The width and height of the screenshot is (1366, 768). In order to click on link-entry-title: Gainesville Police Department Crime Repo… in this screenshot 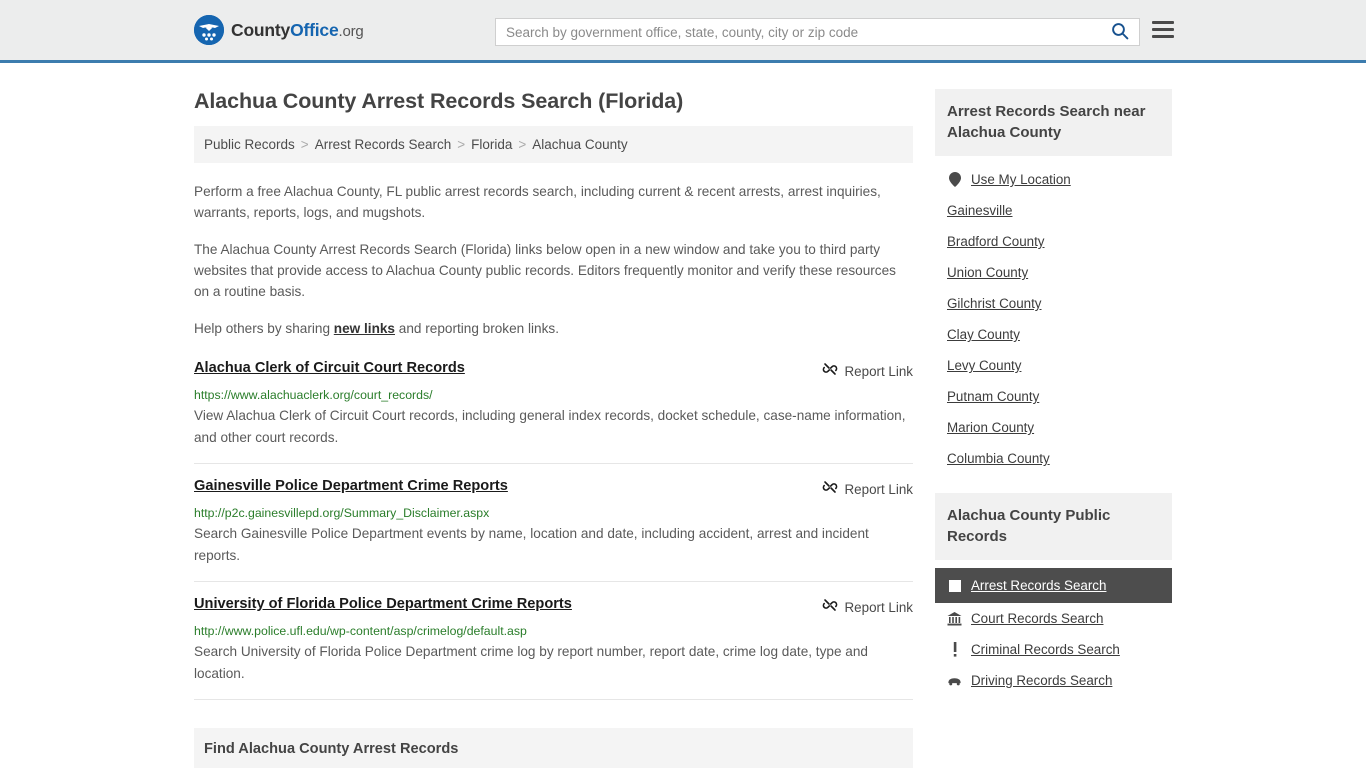, I will do `click(351, 487)`.